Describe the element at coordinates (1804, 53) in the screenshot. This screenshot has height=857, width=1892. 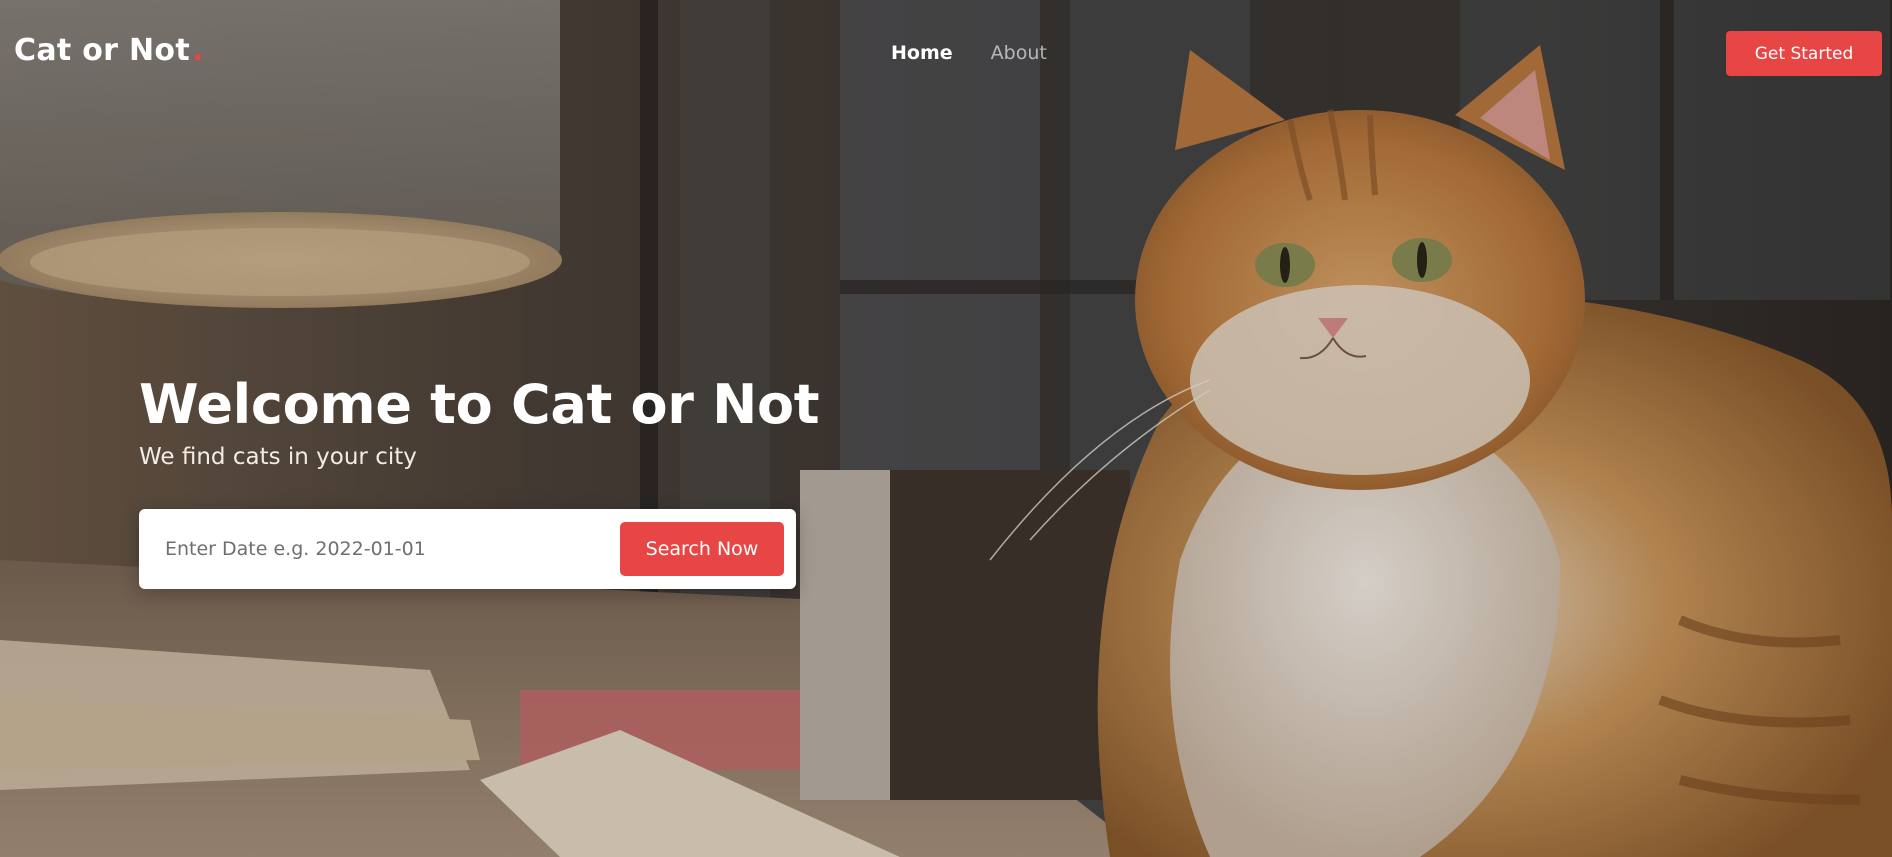
I see `get-started-button: Get Started` at that location.